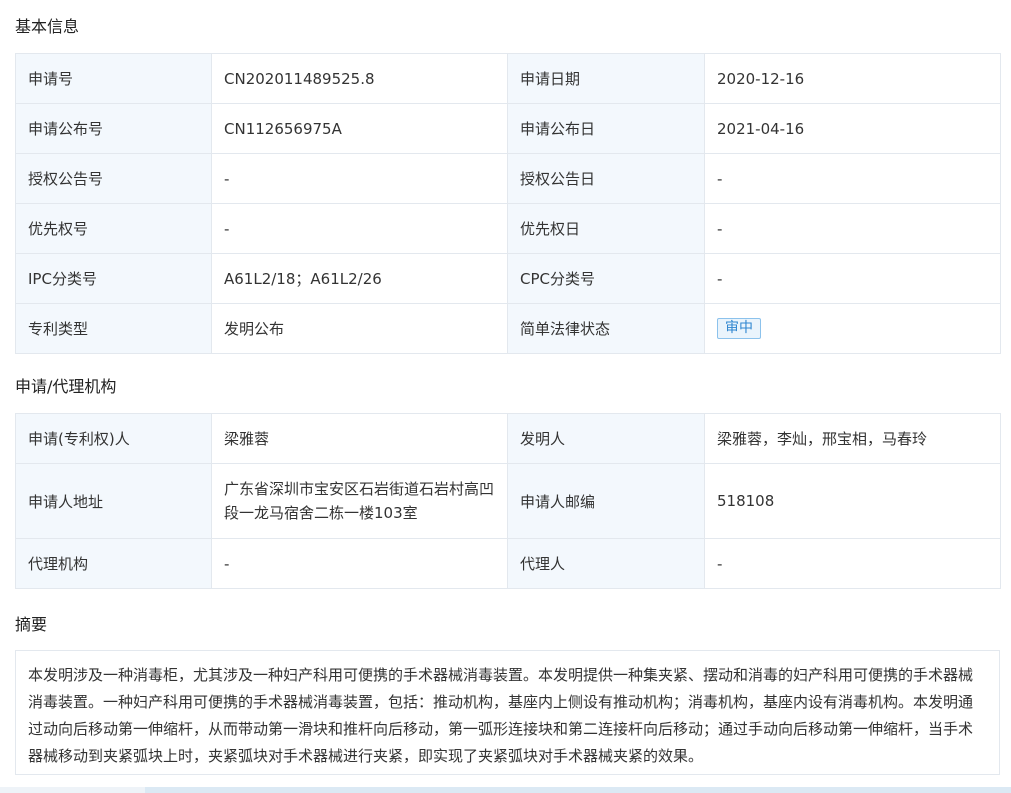 The image size is (1011, 793). Describe the element at coordinates (359, 438) in the screenshot. I see `value-applicant: 梁雅蓉` at that location.